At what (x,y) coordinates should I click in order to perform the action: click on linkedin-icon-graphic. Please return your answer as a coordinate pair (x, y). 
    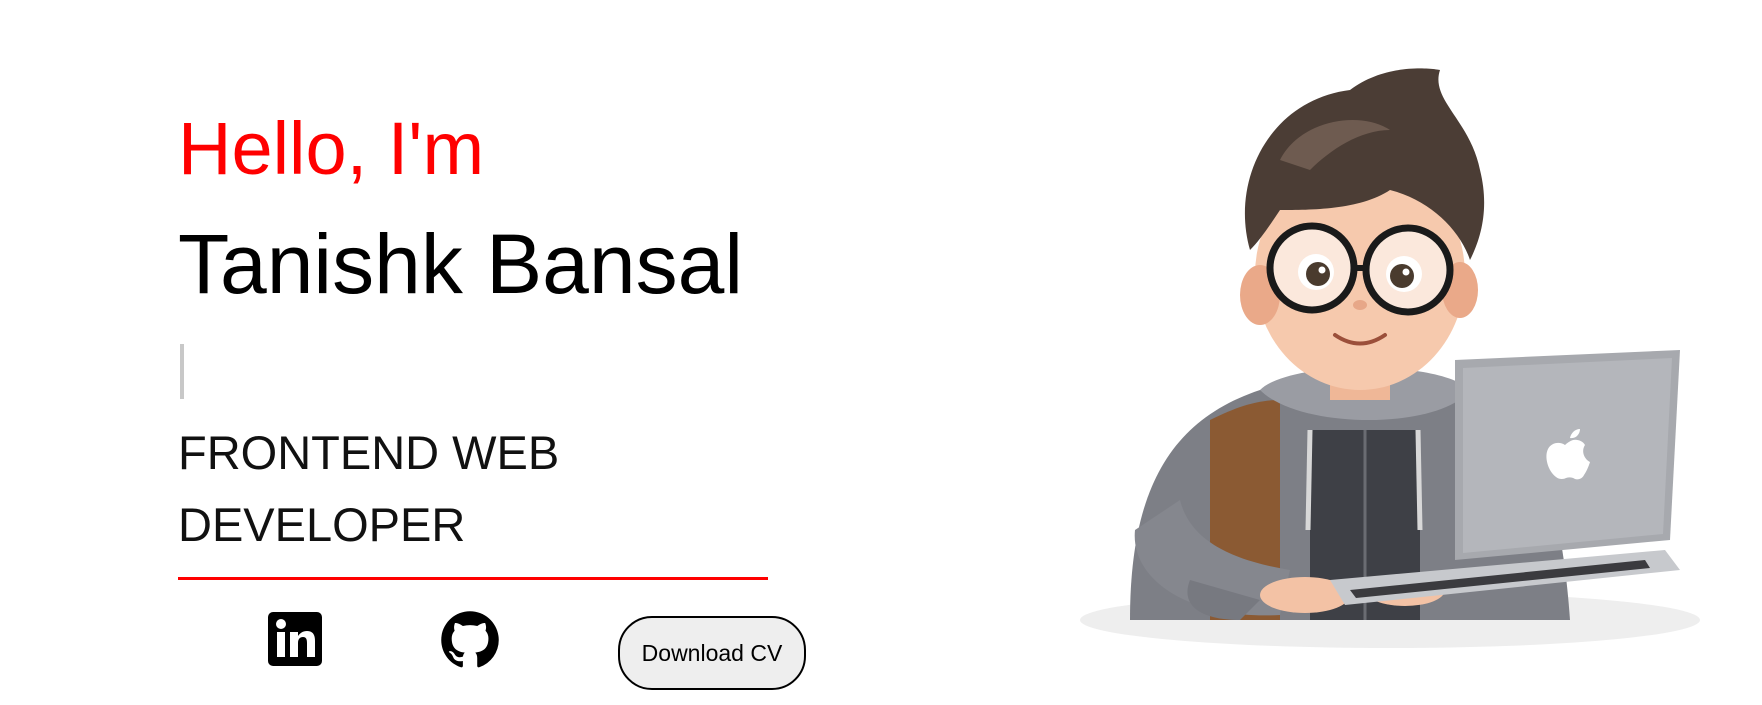
    Looking at the image, I should click on (295, 639).